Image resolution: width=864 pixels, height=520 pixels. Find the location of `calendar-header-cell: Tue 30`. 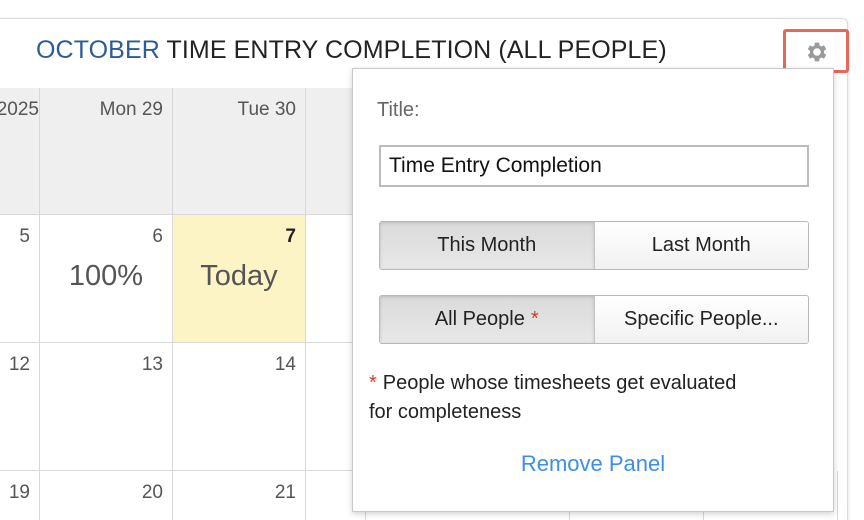

calendar-header-cell: Tue 30 is located at coordinates (239, 151).